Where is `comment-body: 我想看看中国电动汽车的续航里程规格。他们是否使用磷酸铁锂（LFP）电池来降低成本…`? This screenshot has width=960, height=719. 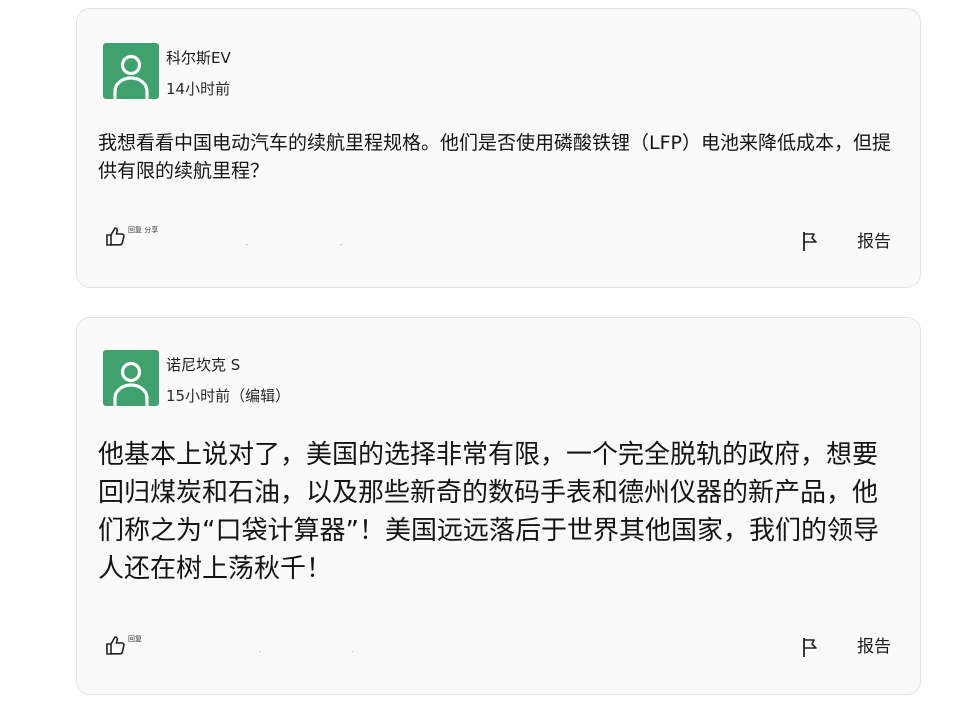 comment-body: 我想看看中国电动汽车的续航里程规格。他们是否使用磷酸铁锂（LFP）电池来降低成本… is located at coordinates (494, 157).